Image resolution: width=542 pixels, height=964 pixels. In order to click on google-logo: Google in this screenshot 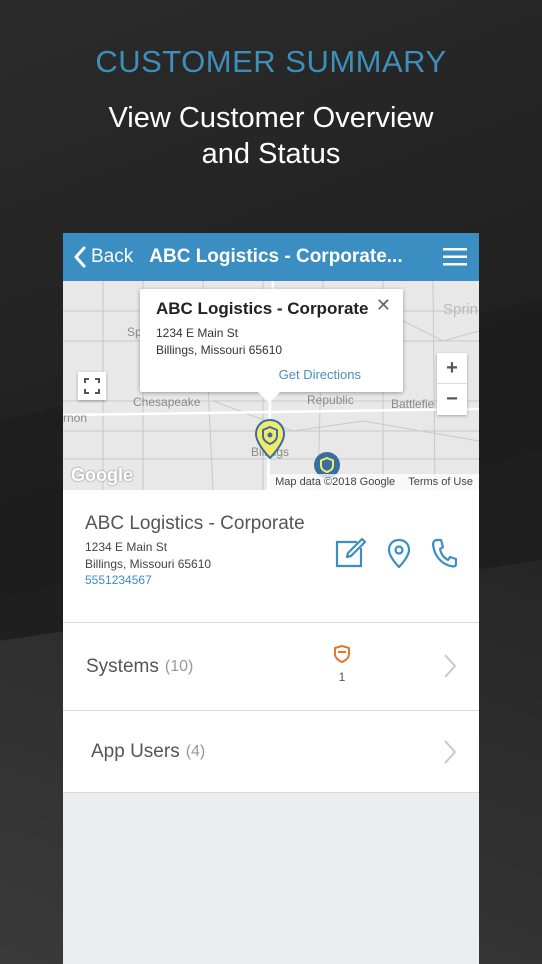, I will do `click(102, 475)`.